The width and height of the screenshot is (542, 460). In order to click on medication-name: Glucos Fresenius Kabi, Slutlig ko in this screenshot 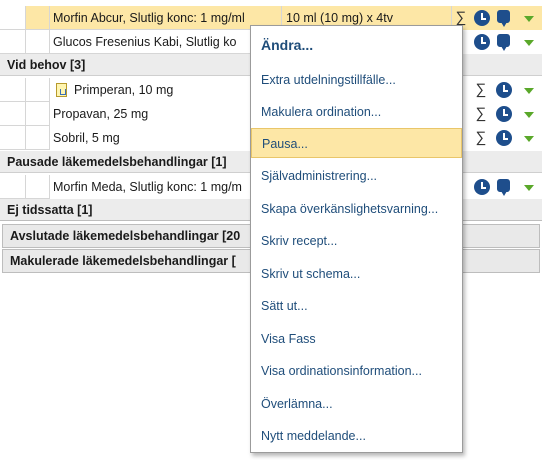, I will do `click(145, 42)`.